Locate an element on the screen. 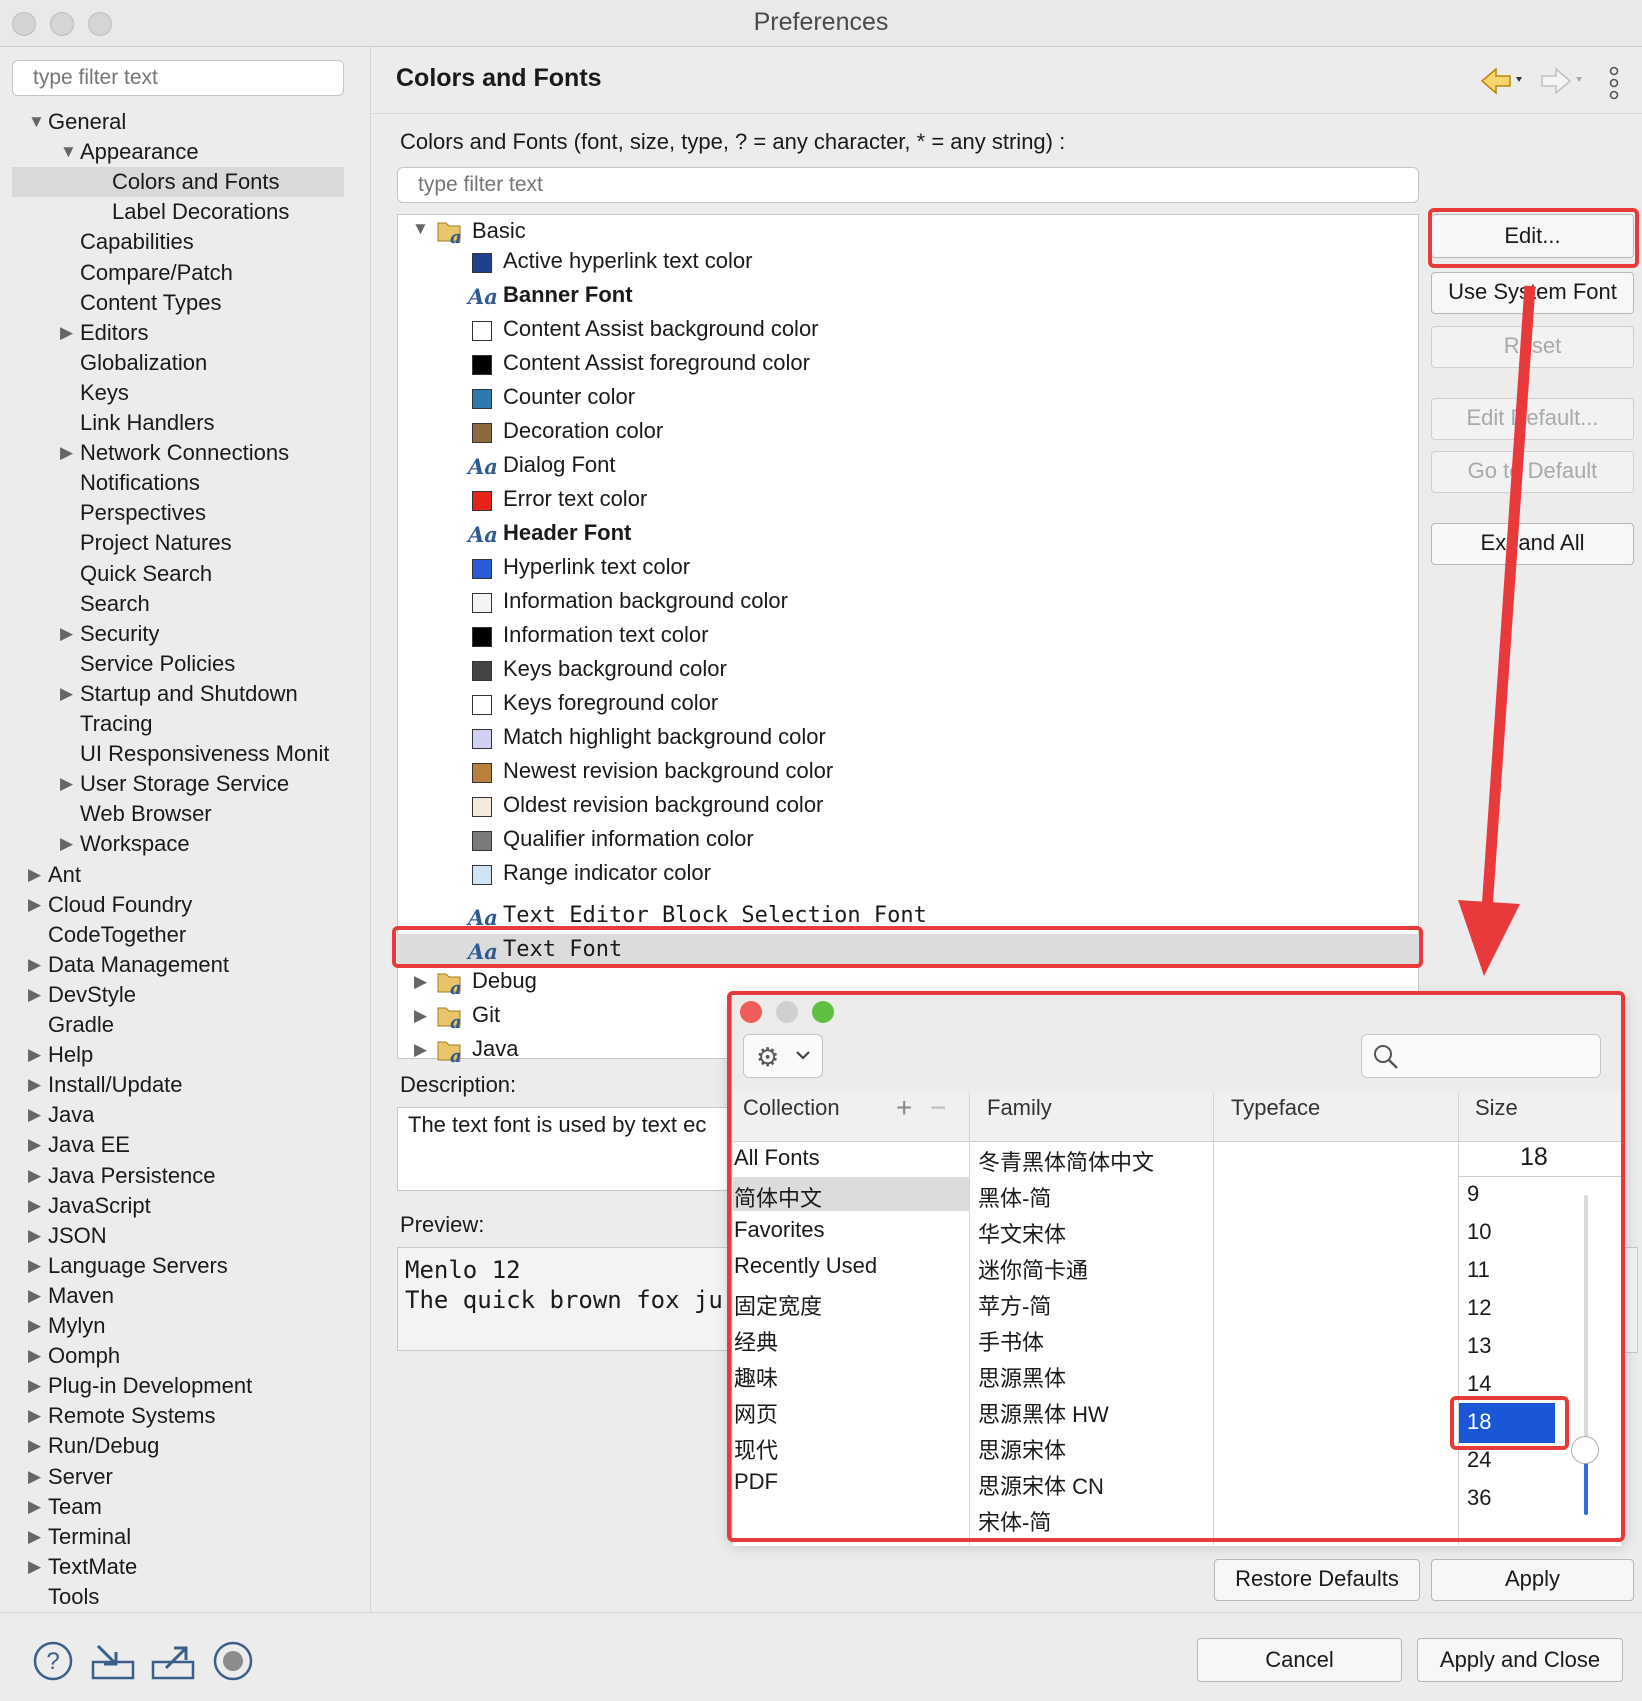 Image resolution: width=1642 pixels, height=1701 pixels. nav-item: Ant is located at coordinates (64, 875).